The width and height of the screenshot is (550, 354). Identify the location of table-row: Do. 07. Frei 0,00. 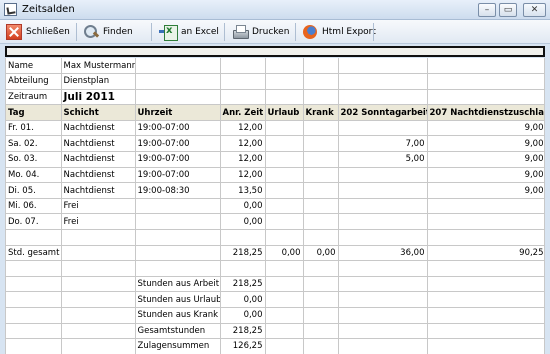
(275, 222).